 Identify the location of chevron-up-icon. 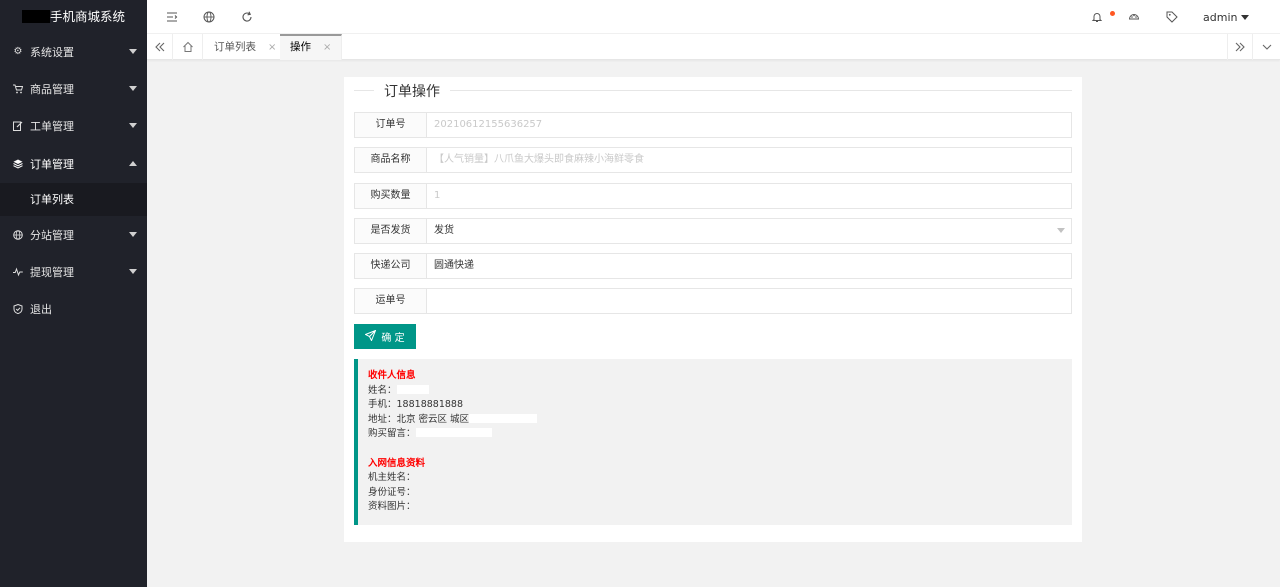
(133, 163).